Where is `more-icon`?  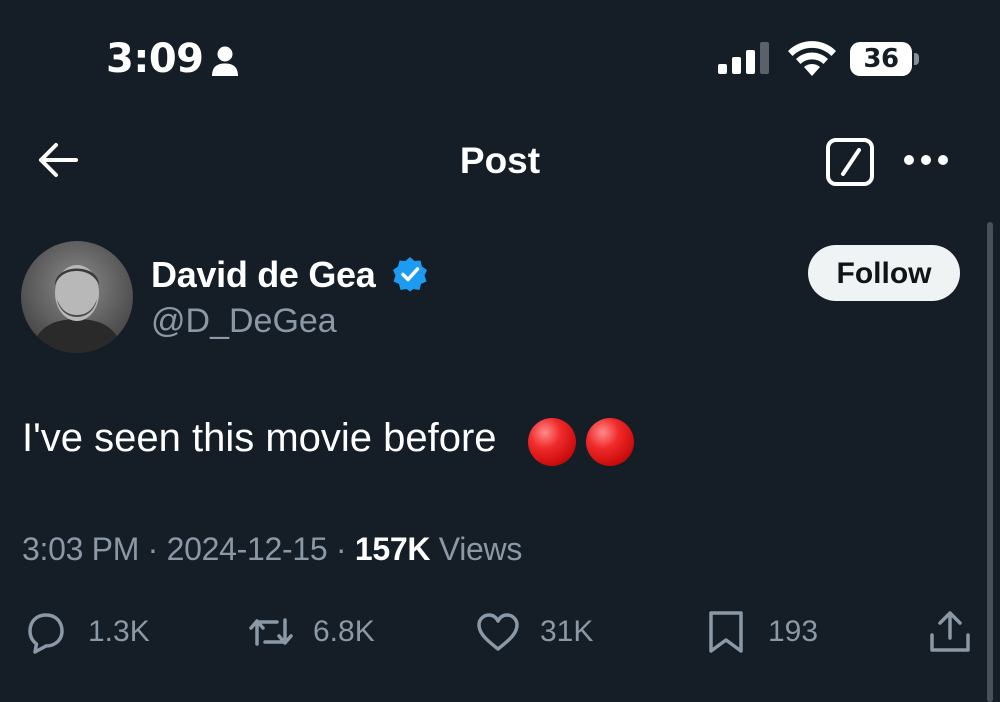 more-icon is located at coordinates (926, 160).